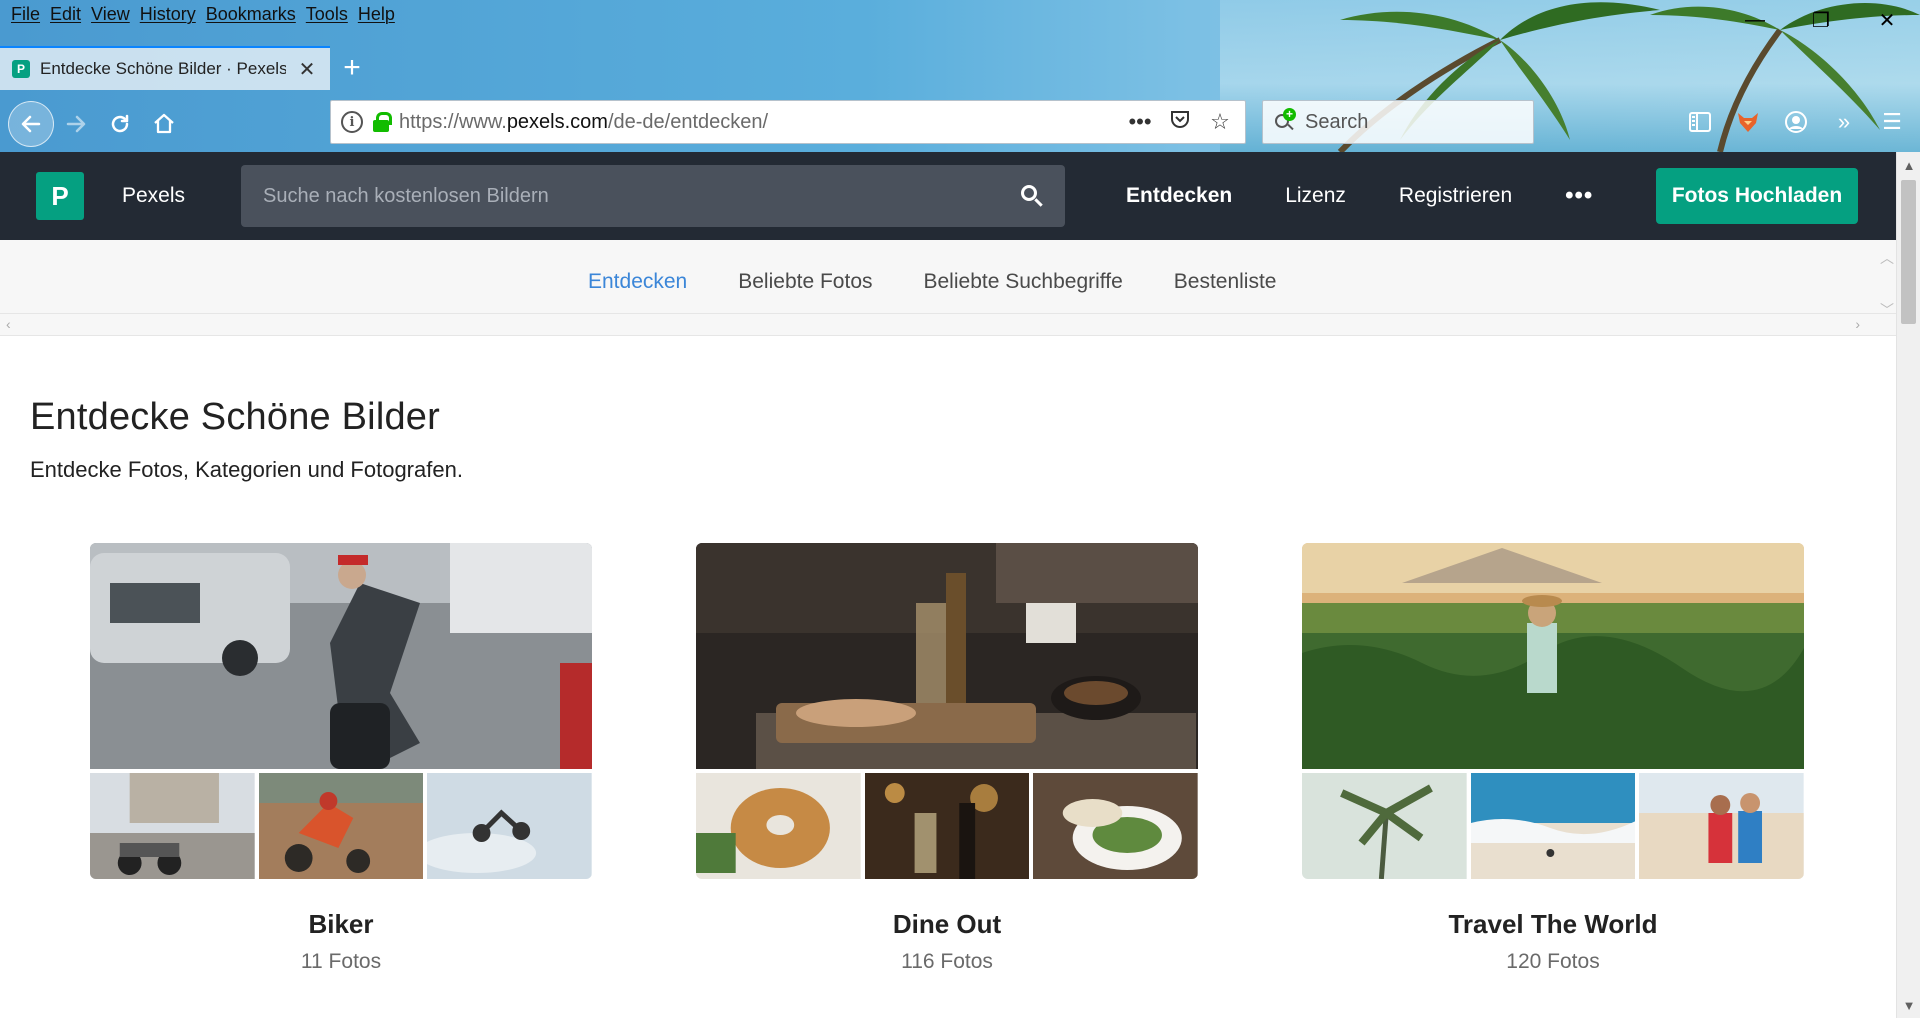 This screenshot has height=1018, width=1920. What do you see at coordinates (1844, 122) in the screenshot?
I see `overflow-chevrons-icon: »` at bounding box center [1844, 122].